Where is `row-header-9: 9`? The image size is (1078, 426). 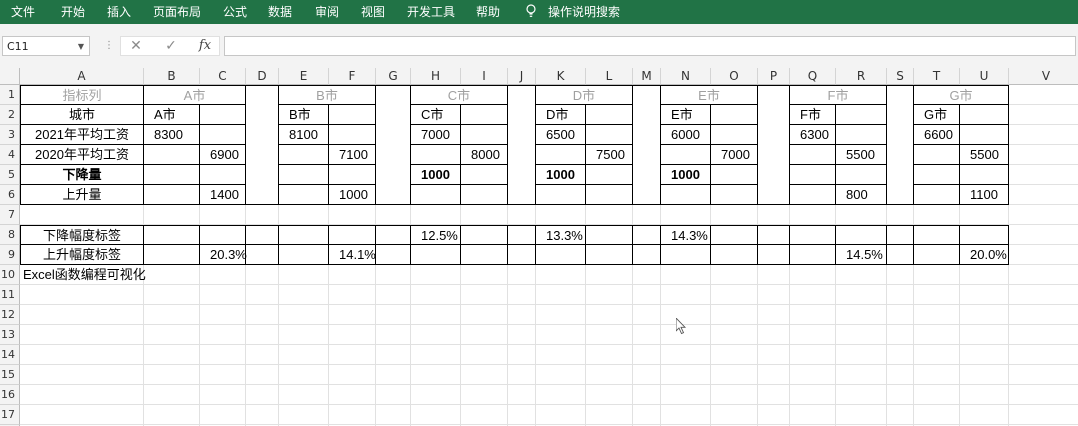 row-header-9: 9 is located at coordinates (10, 255).